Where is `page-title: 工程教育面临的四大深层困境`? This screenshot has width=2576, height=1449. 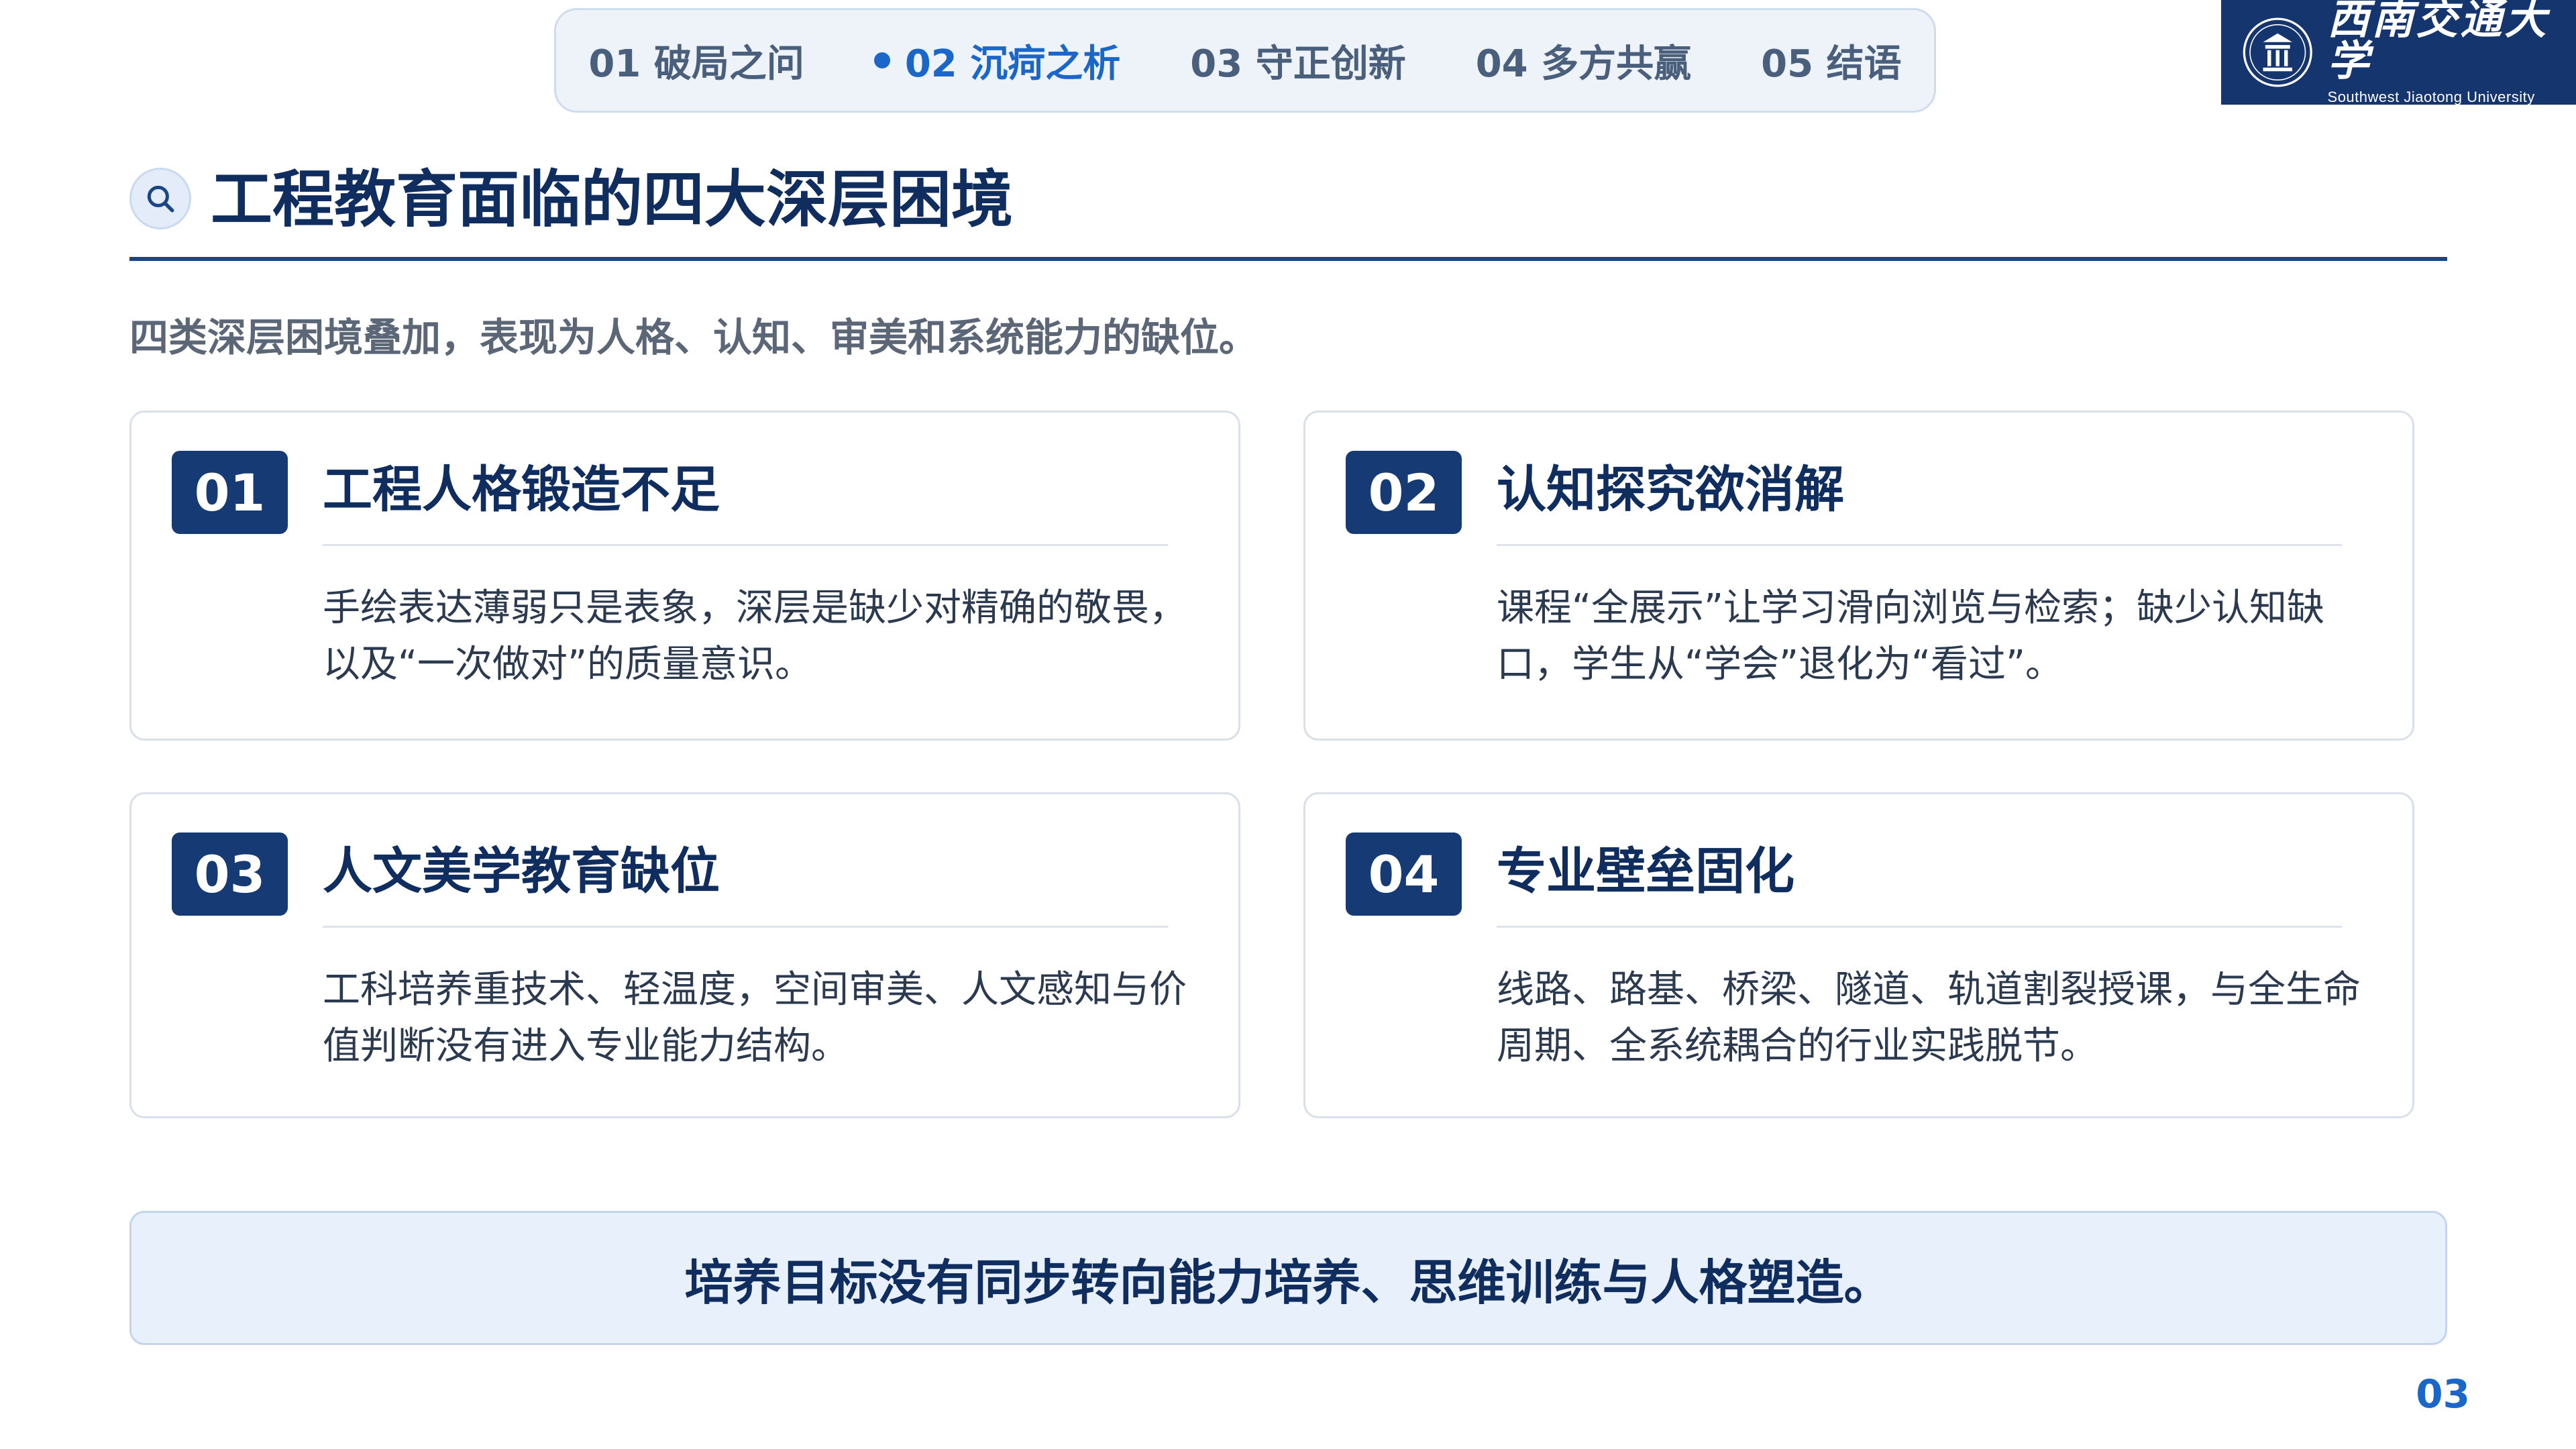 page-title: 工程教育面临的四大深层困境 is located at coordinates (612, 199).